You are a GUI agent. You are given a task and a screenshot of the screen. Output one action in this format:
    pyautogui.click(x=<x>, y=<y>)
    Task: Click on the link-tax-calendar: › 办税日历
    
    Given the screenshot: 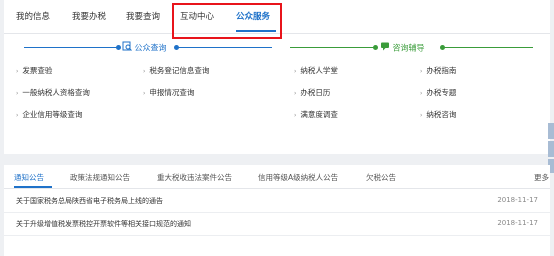 What is the action you would take?
    pyautogui.click(x=312, y=93)
    